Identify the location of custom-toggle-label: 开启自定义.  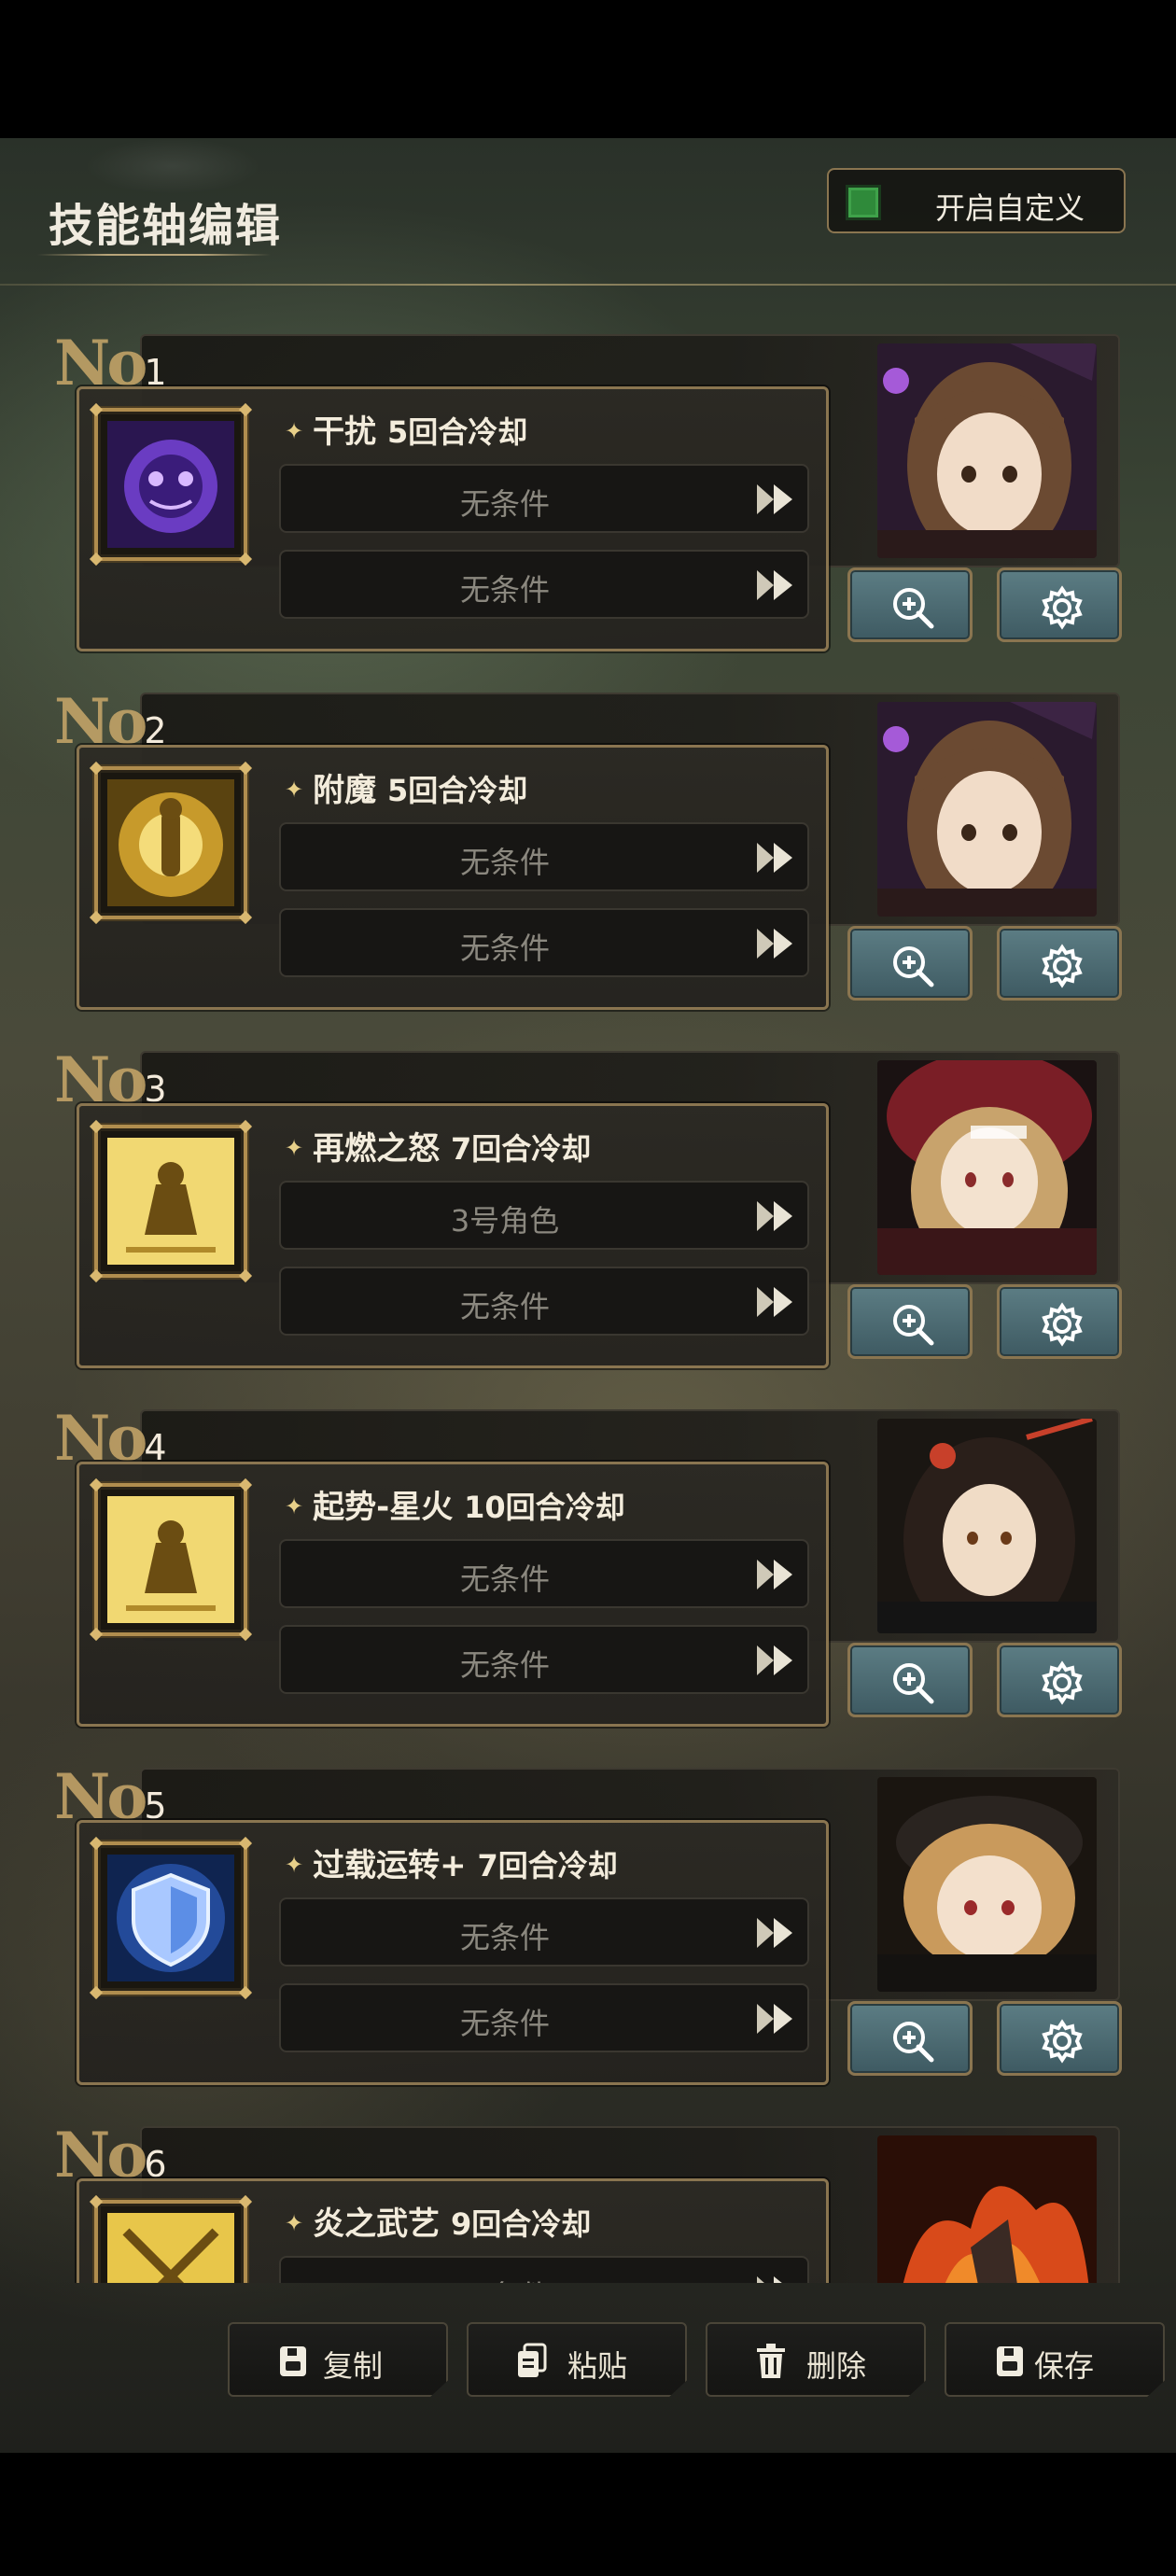
(1010, 208).